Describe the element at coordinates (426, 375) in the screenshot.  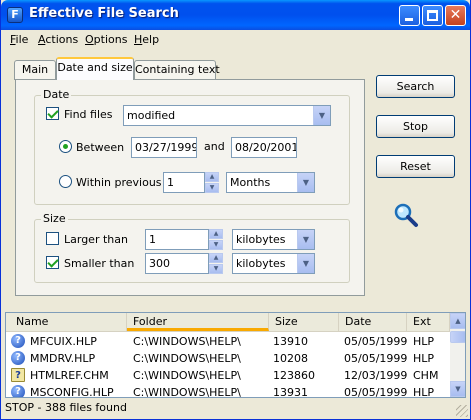
I see `file-ext: CHM` at that location.